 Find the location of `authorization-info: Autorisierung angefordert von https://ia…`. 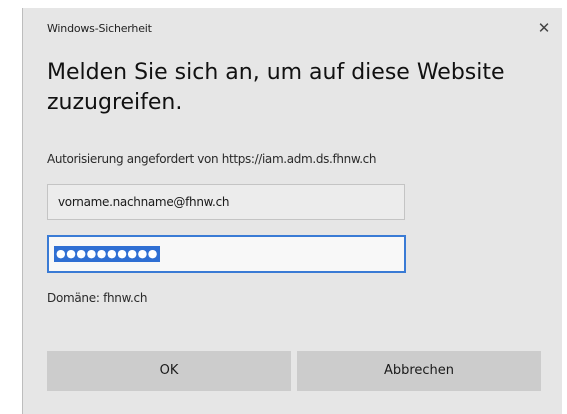

authorization-info: Autorisierung angefordert von https://ia… is located at coordinates (212, 159).